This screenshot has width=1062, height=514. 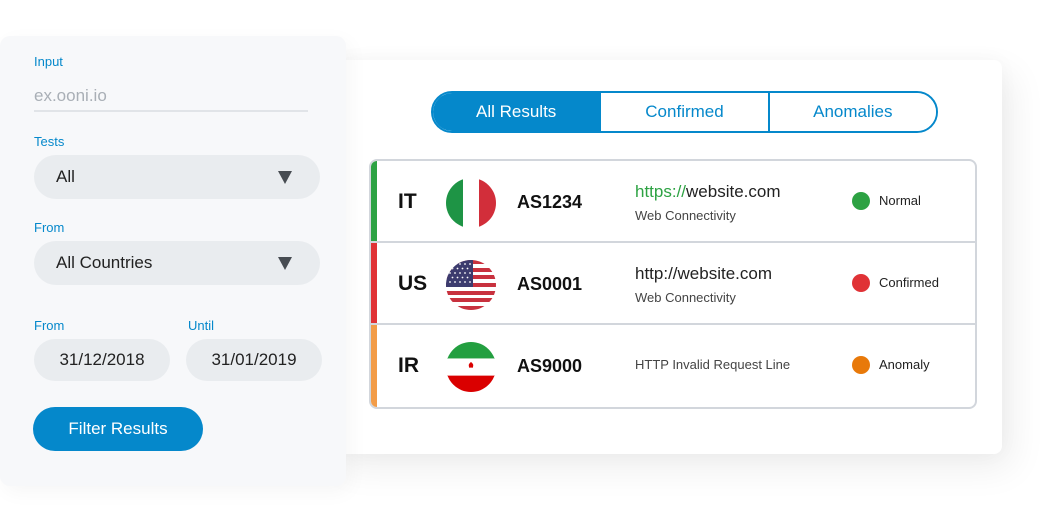 I want to click on date-from-label: From, so click(x=49, y=325).